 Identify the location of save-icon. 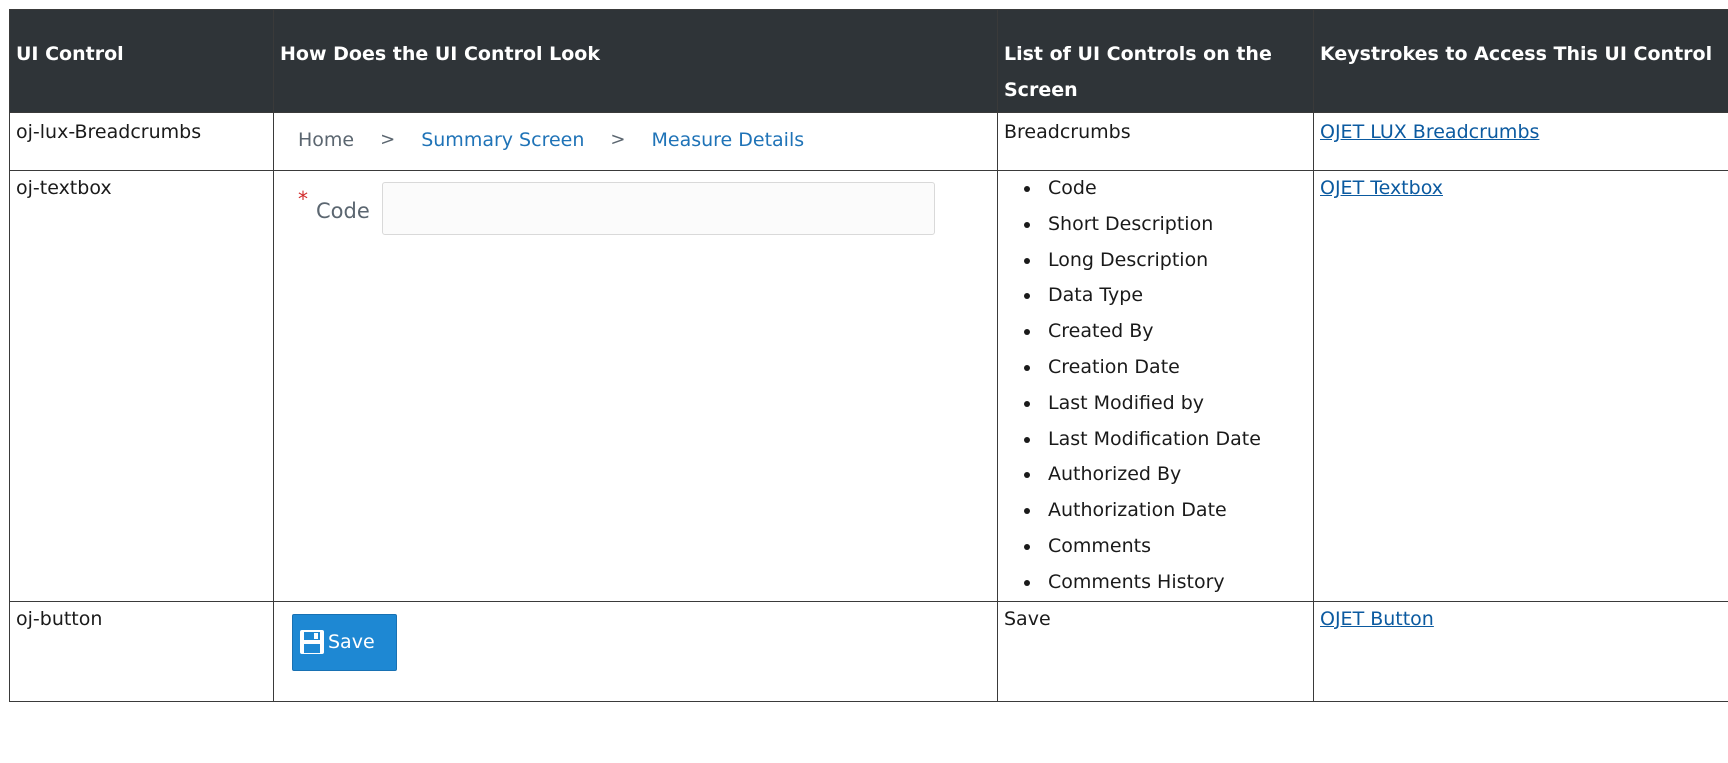
(312, 642).